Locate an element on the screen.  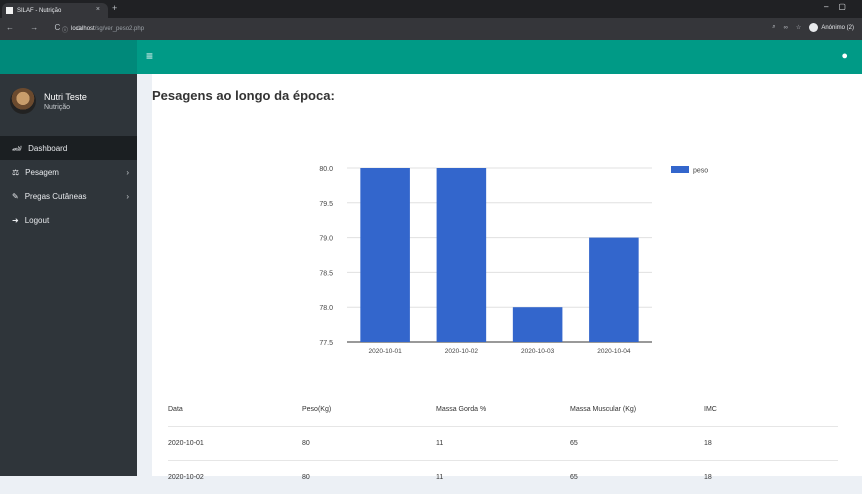
x-tick-label: 2020-10-04 is located at coordinates (614, 351).